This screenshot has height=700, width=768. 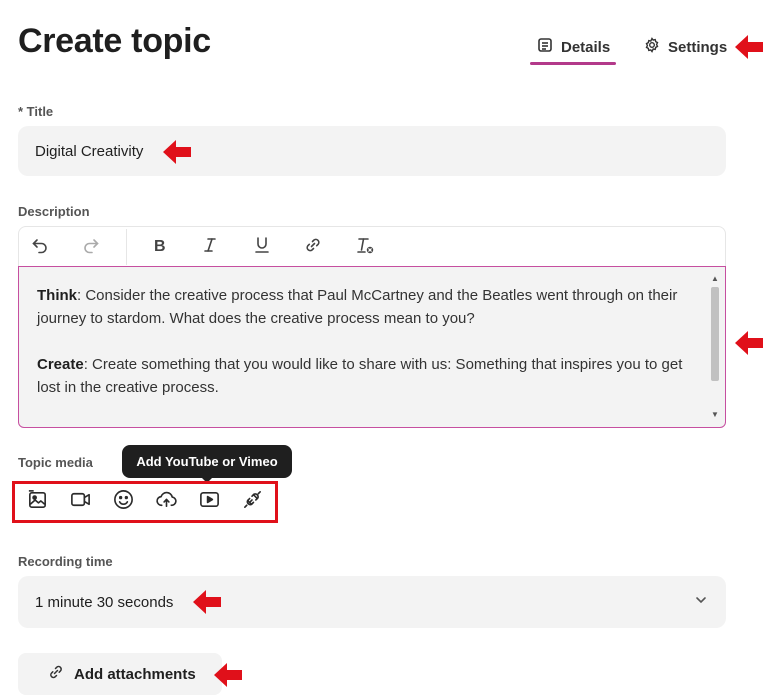 What do you see at coordinates (60, 364) in the screenshot?
I see `paragraph-keyword: Create` at bounding box center [60, 364].